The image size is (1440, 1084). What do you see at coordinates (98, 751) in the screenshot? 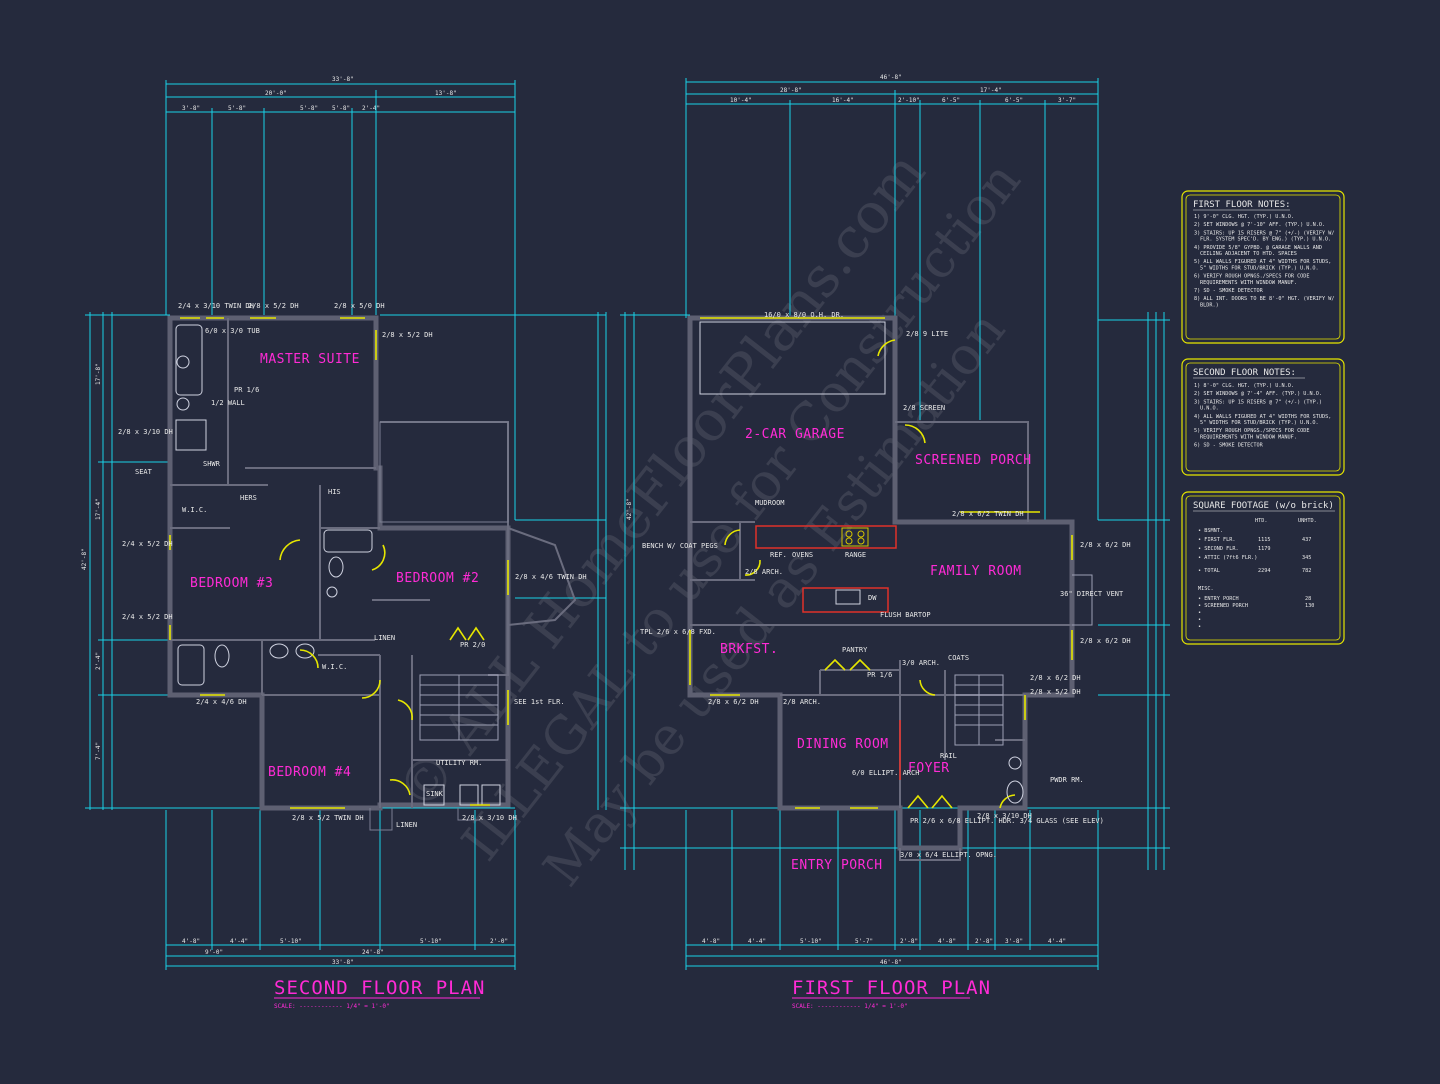
I see `dim-left-4: 7'-4"` at bounding box center [98, 751].